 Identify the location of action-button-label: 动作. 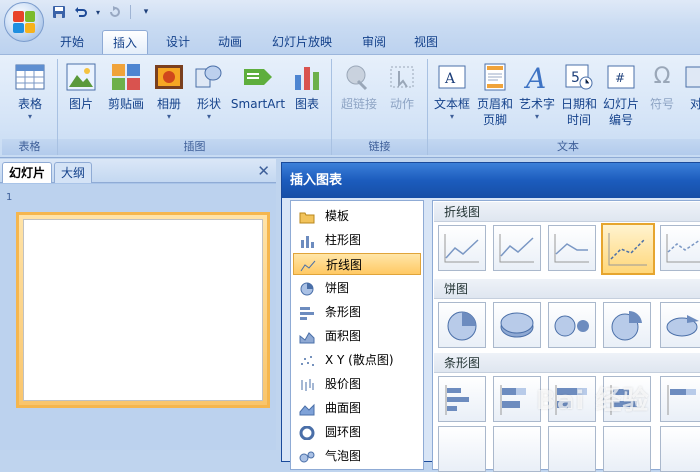
(401, 104).